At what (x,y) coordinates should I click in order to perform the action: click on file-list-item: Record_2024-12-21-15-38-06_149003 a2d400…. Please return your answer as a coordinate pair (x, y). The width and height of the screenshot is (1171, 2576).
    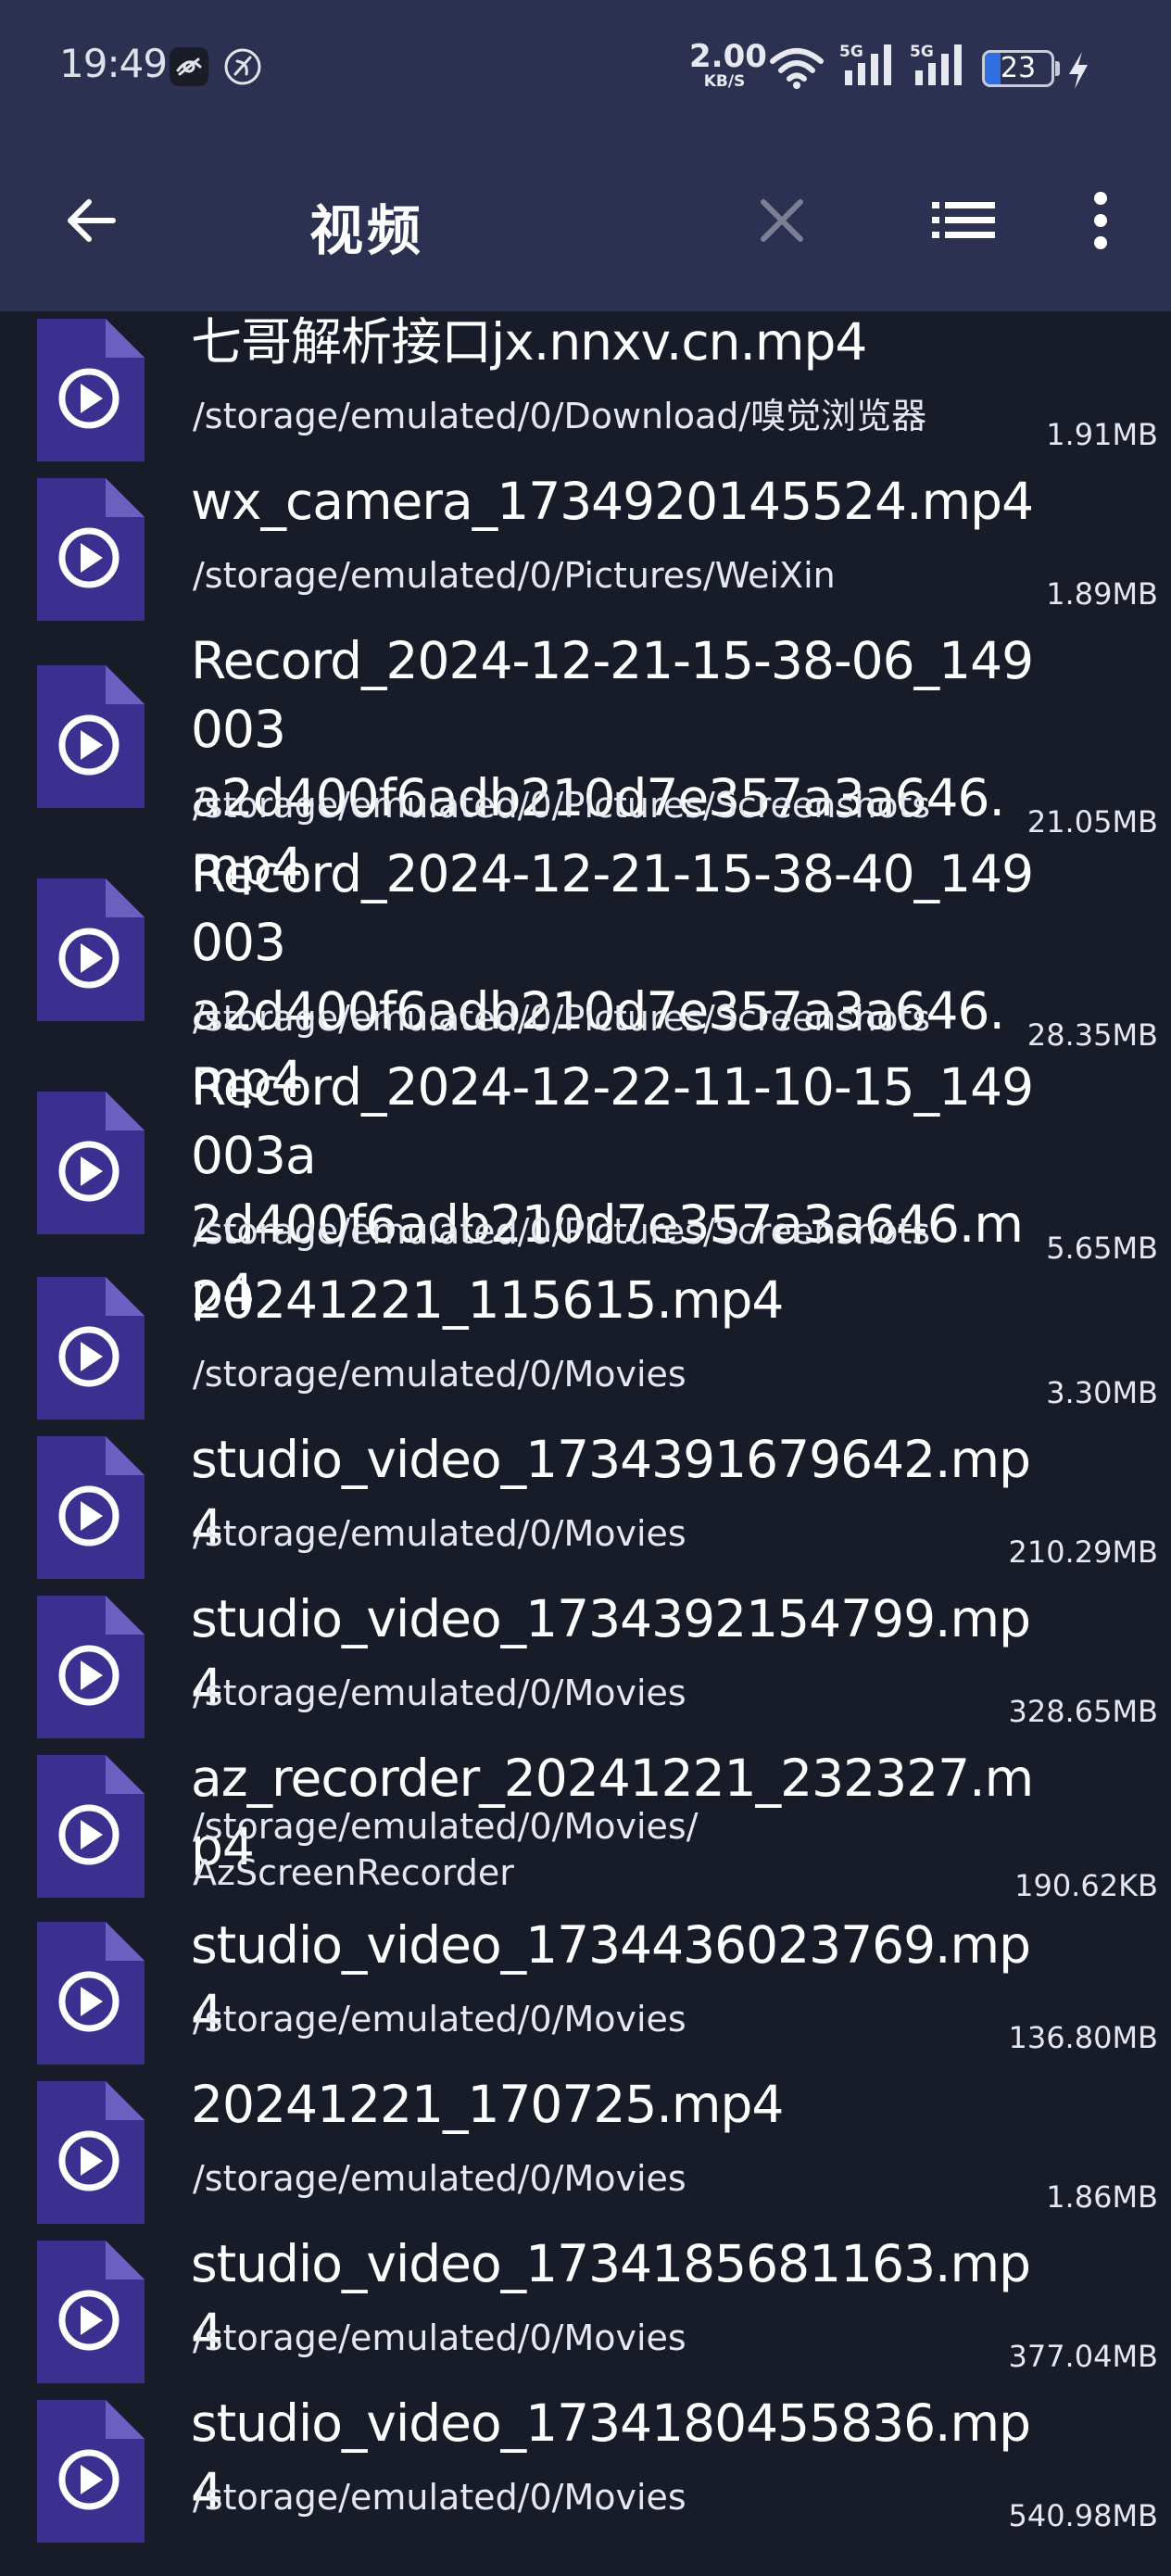
    Looking at the image, I should click on (585, 763).